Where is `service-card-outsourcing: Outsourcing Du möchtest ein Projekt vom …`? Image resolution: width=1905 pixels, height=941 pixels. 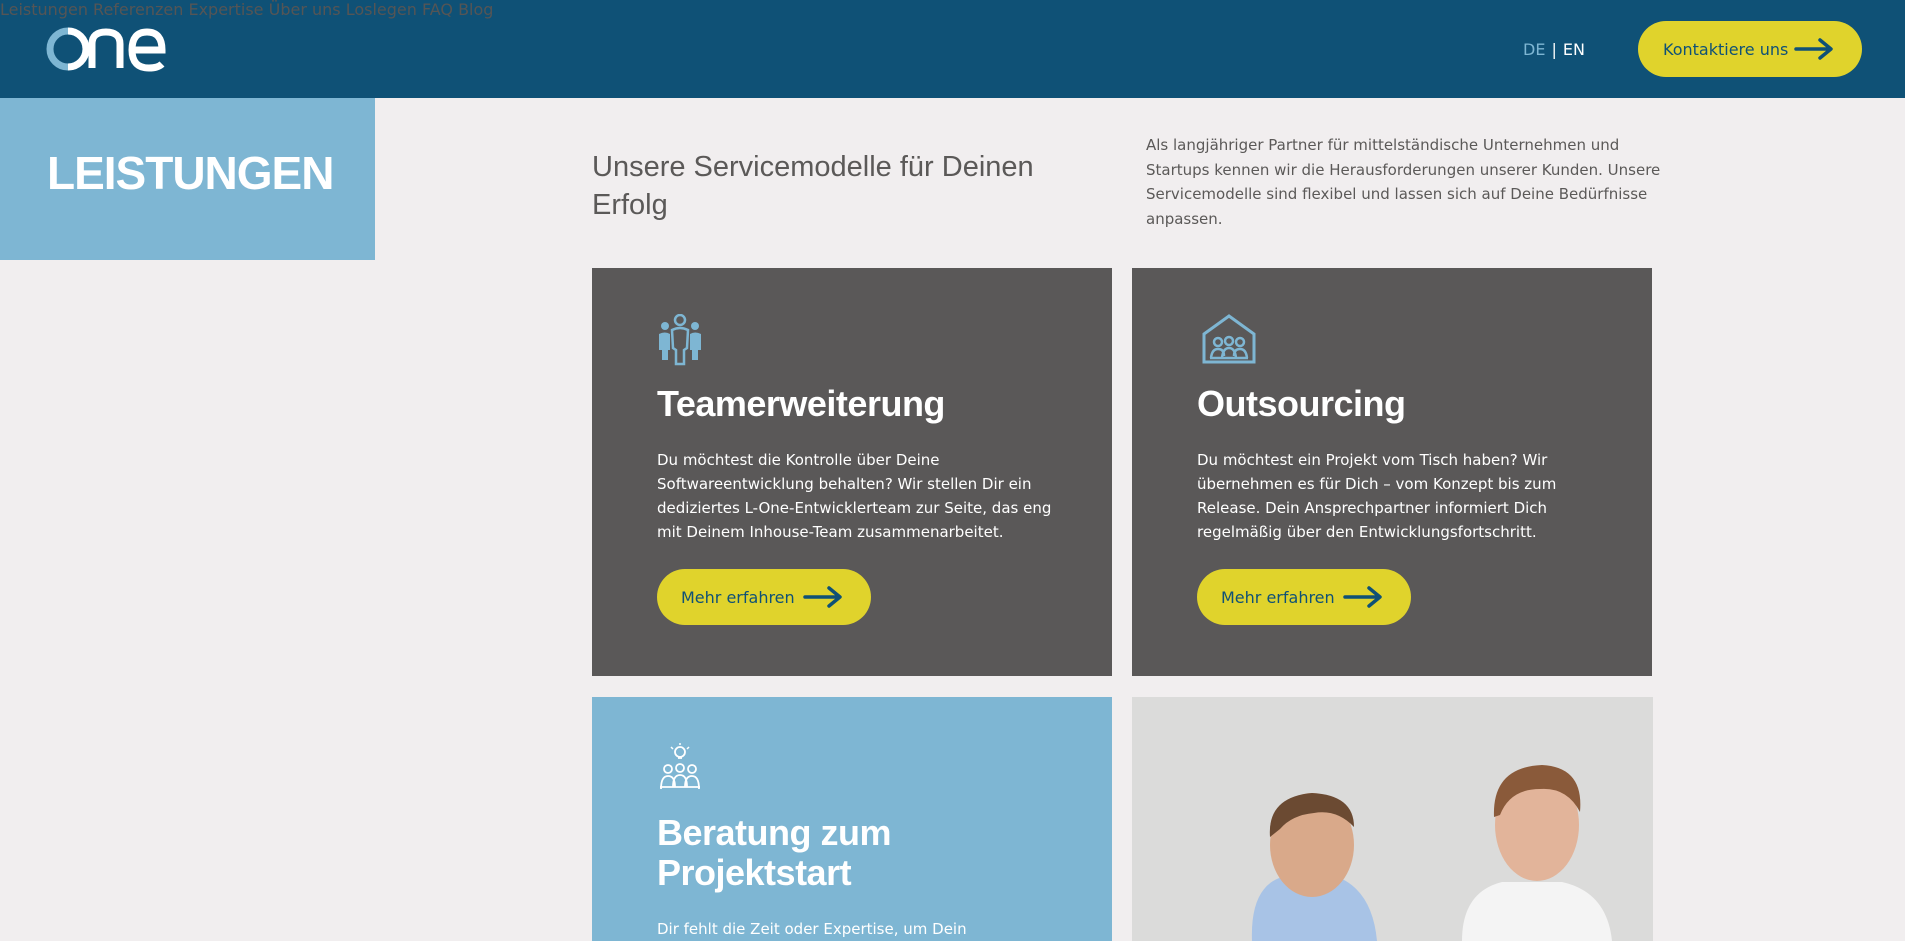 service-card-outsourcing: Outsourcing Du möchtest ein Projekt vom … is located at coordinates (1392, 472).